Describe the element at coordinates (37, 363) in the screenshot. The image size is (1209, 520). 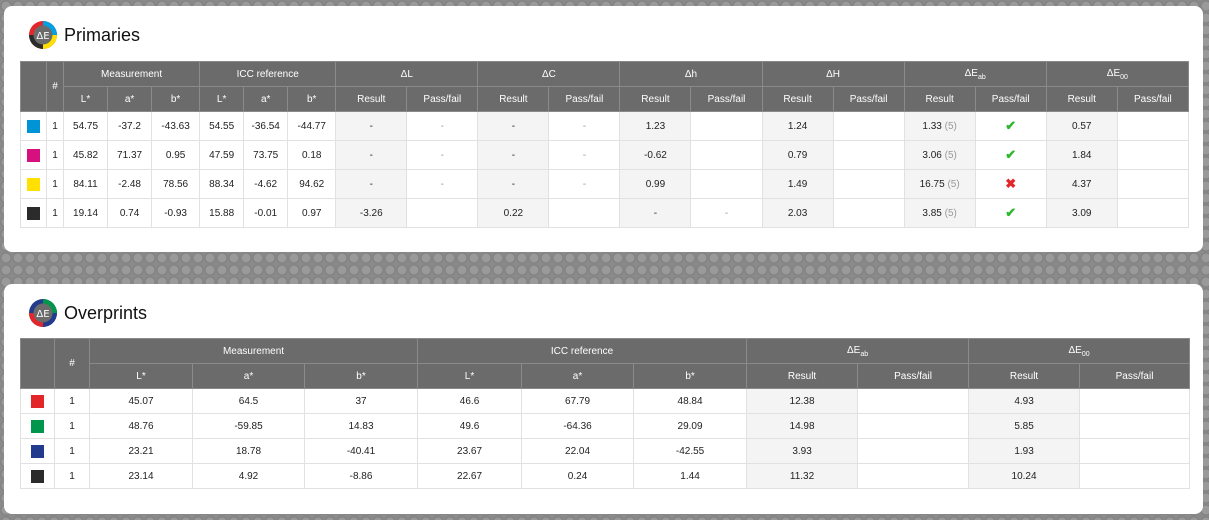
I see `swatch-header` at that location.